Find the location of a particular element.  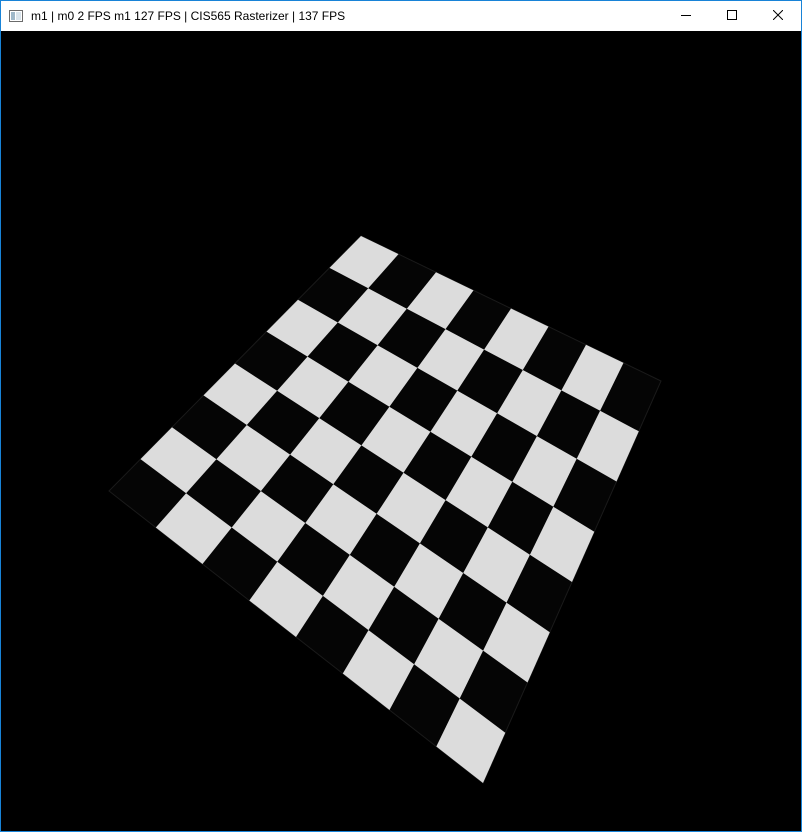

close-button is located at coordinates (778, 16).